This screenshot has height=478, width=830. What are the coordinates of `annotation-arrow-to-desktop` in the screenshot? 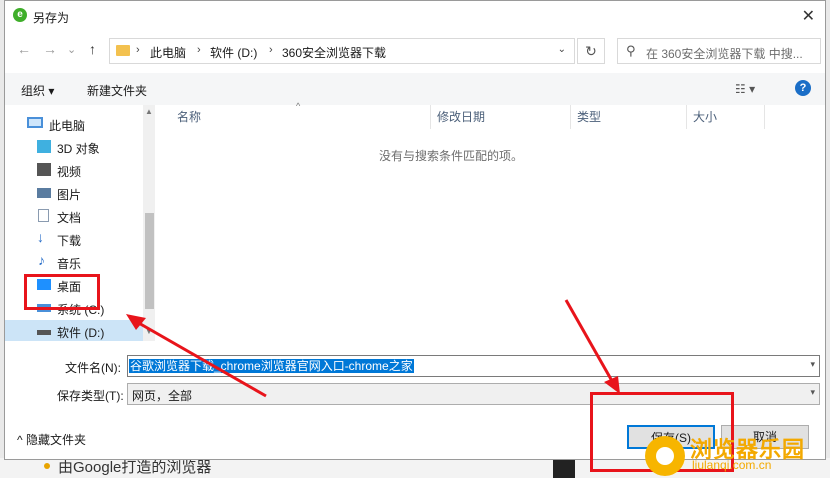 It's located at (198, 357).